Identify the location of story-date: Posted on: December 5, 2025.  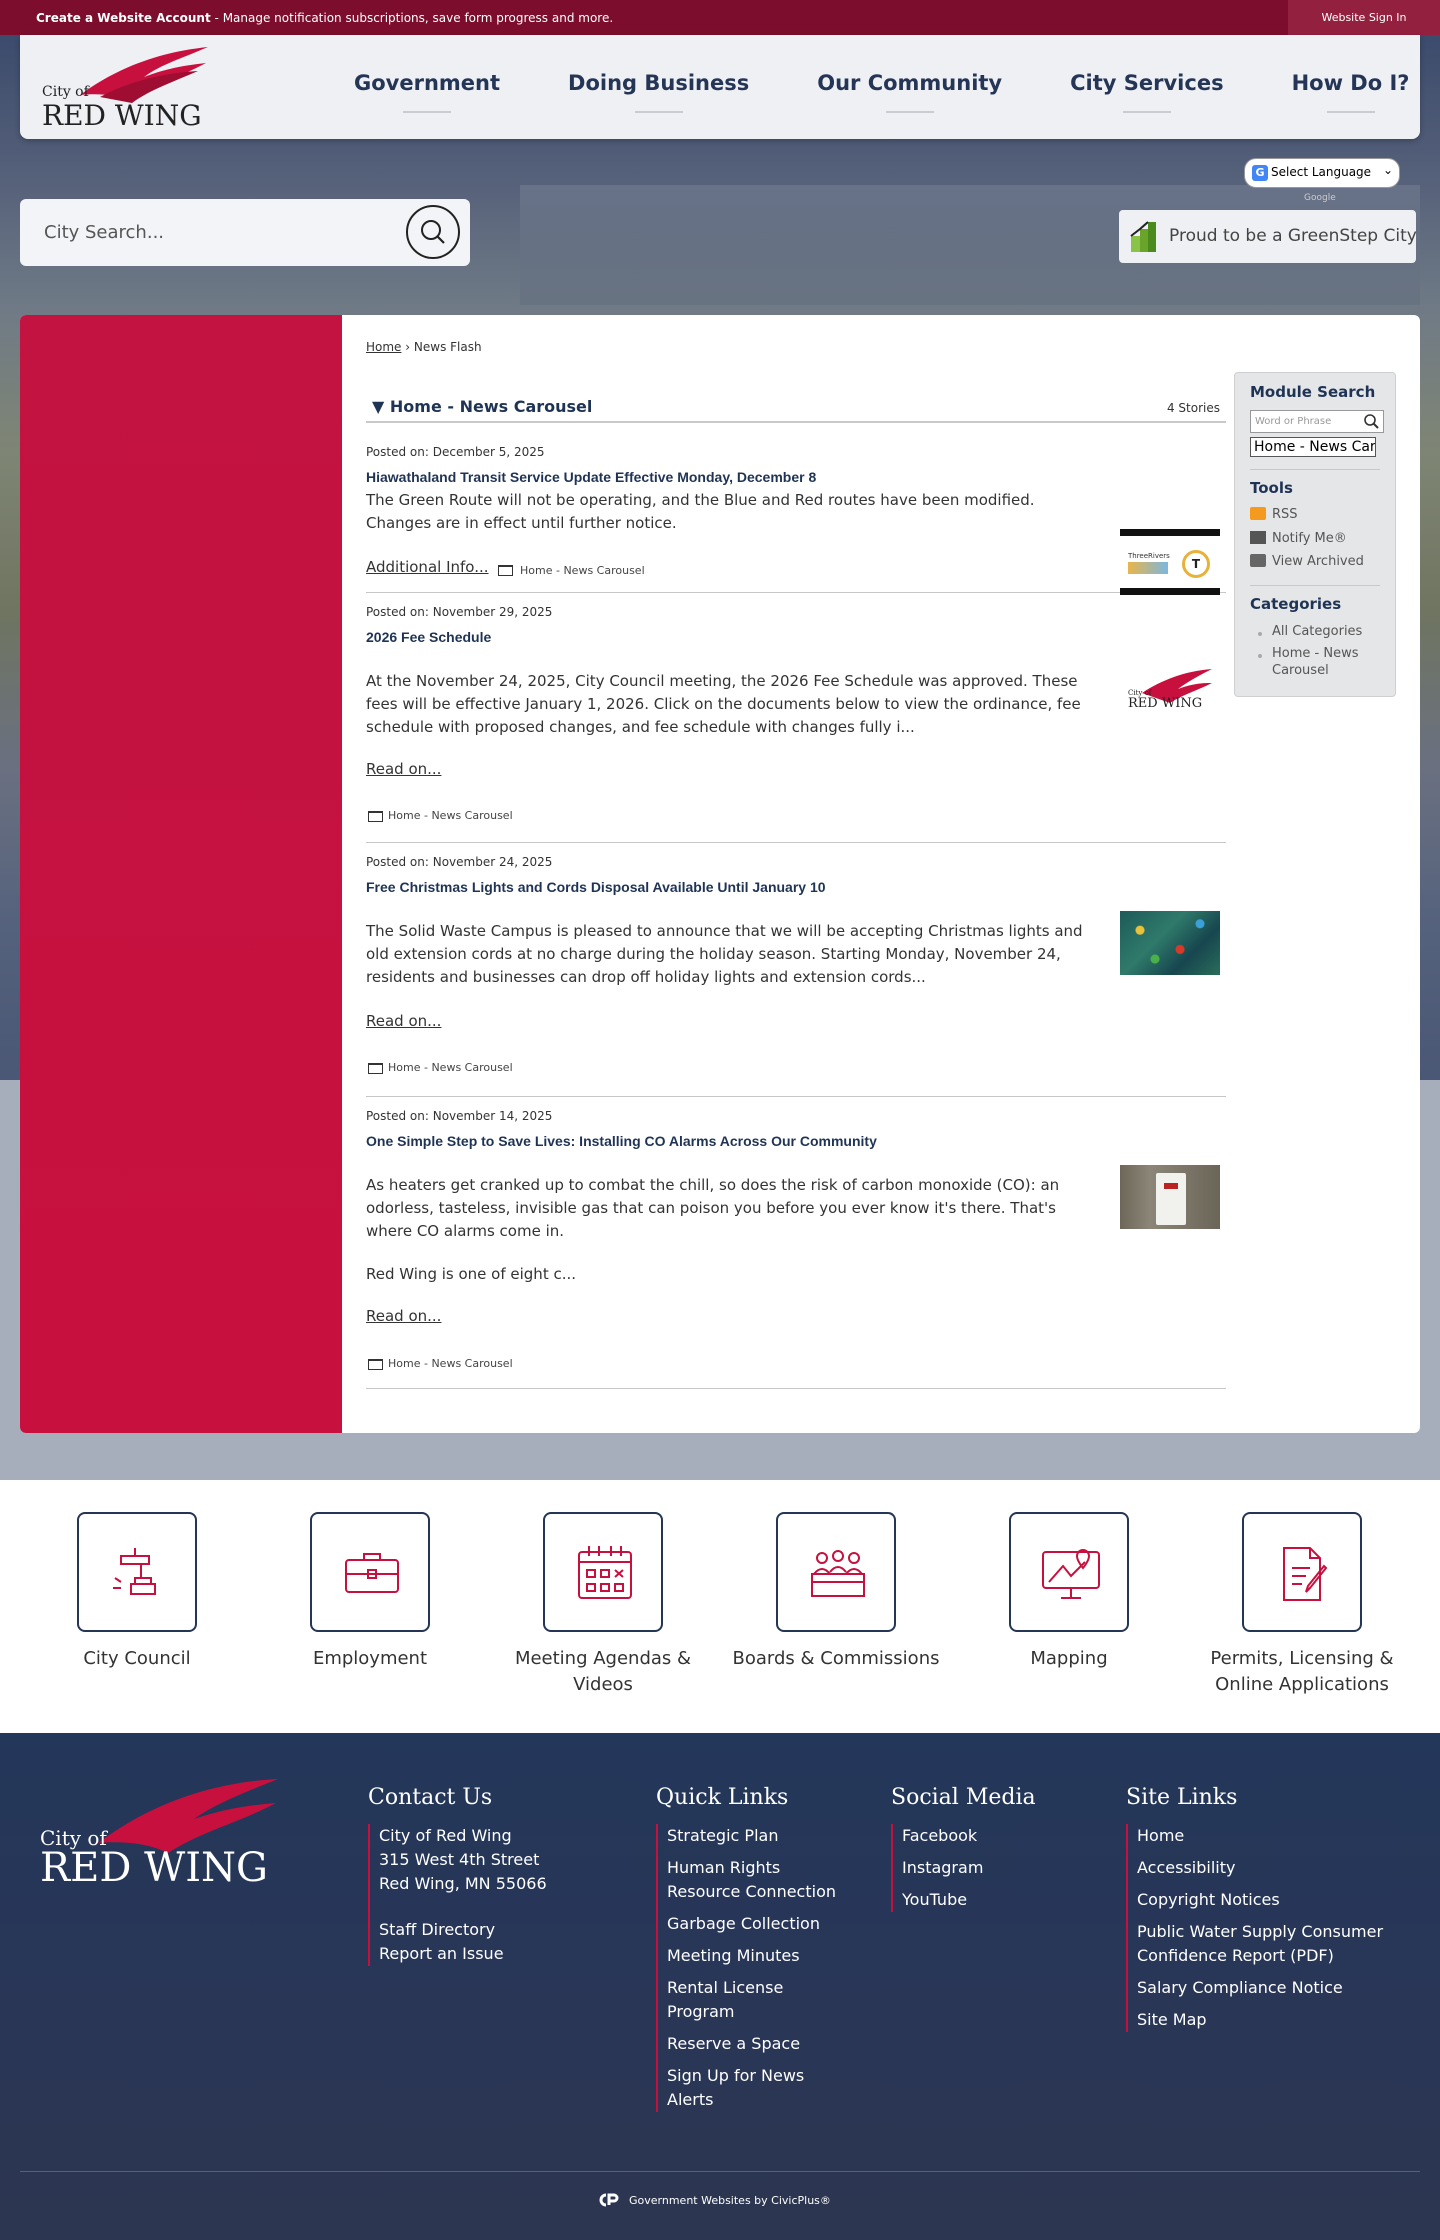
(455, 452).